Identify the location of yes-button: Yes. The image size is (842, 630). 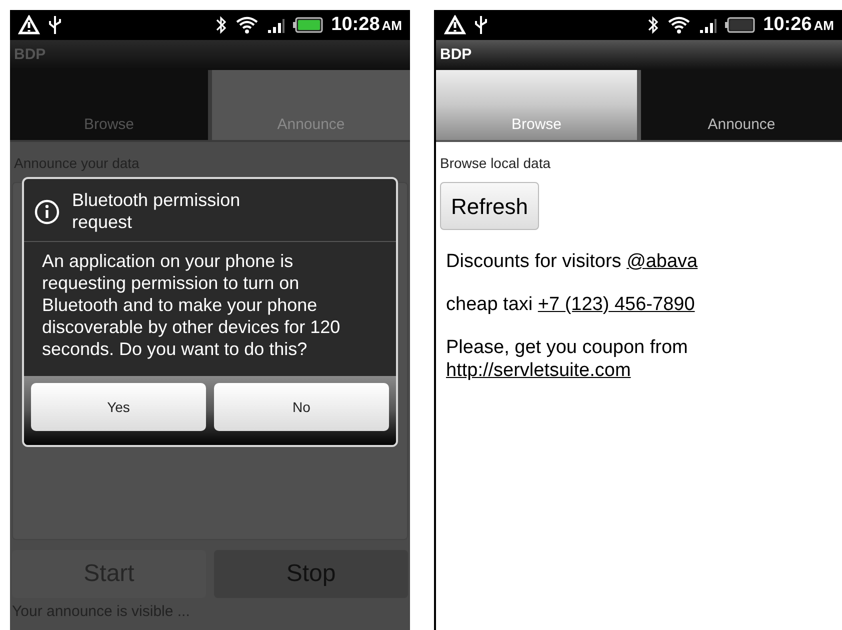
(118, 407).